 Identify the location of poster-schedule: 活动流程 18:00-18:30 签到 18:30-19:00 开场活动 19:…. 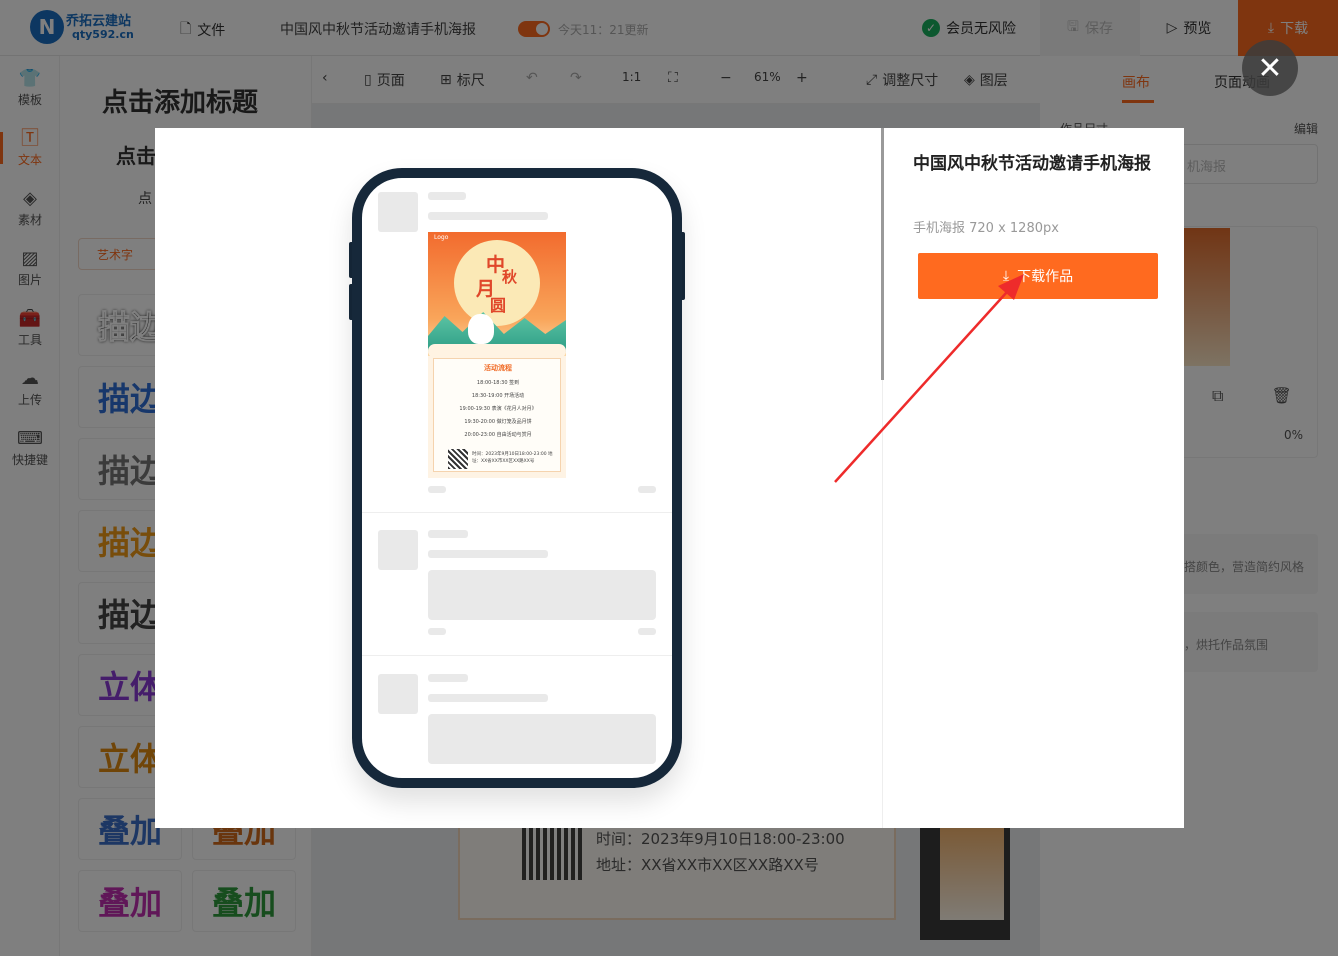
(497, 415).